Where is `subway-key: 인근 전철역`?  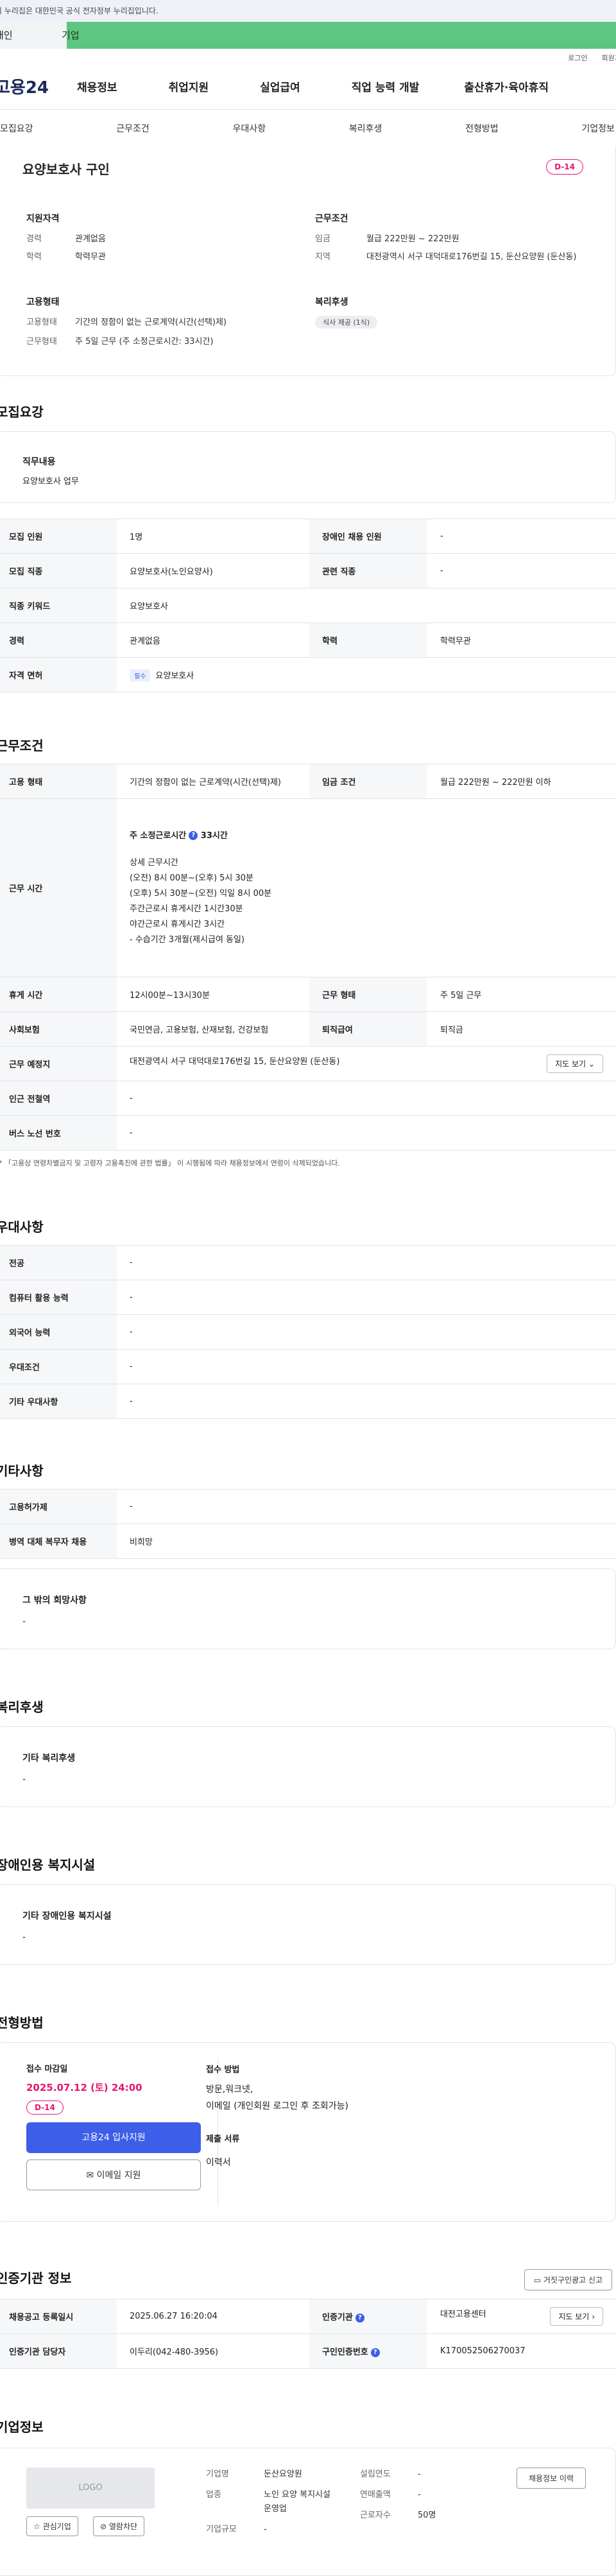
subway-key: 인근 전철역 is located at coordinates (59, 1098).